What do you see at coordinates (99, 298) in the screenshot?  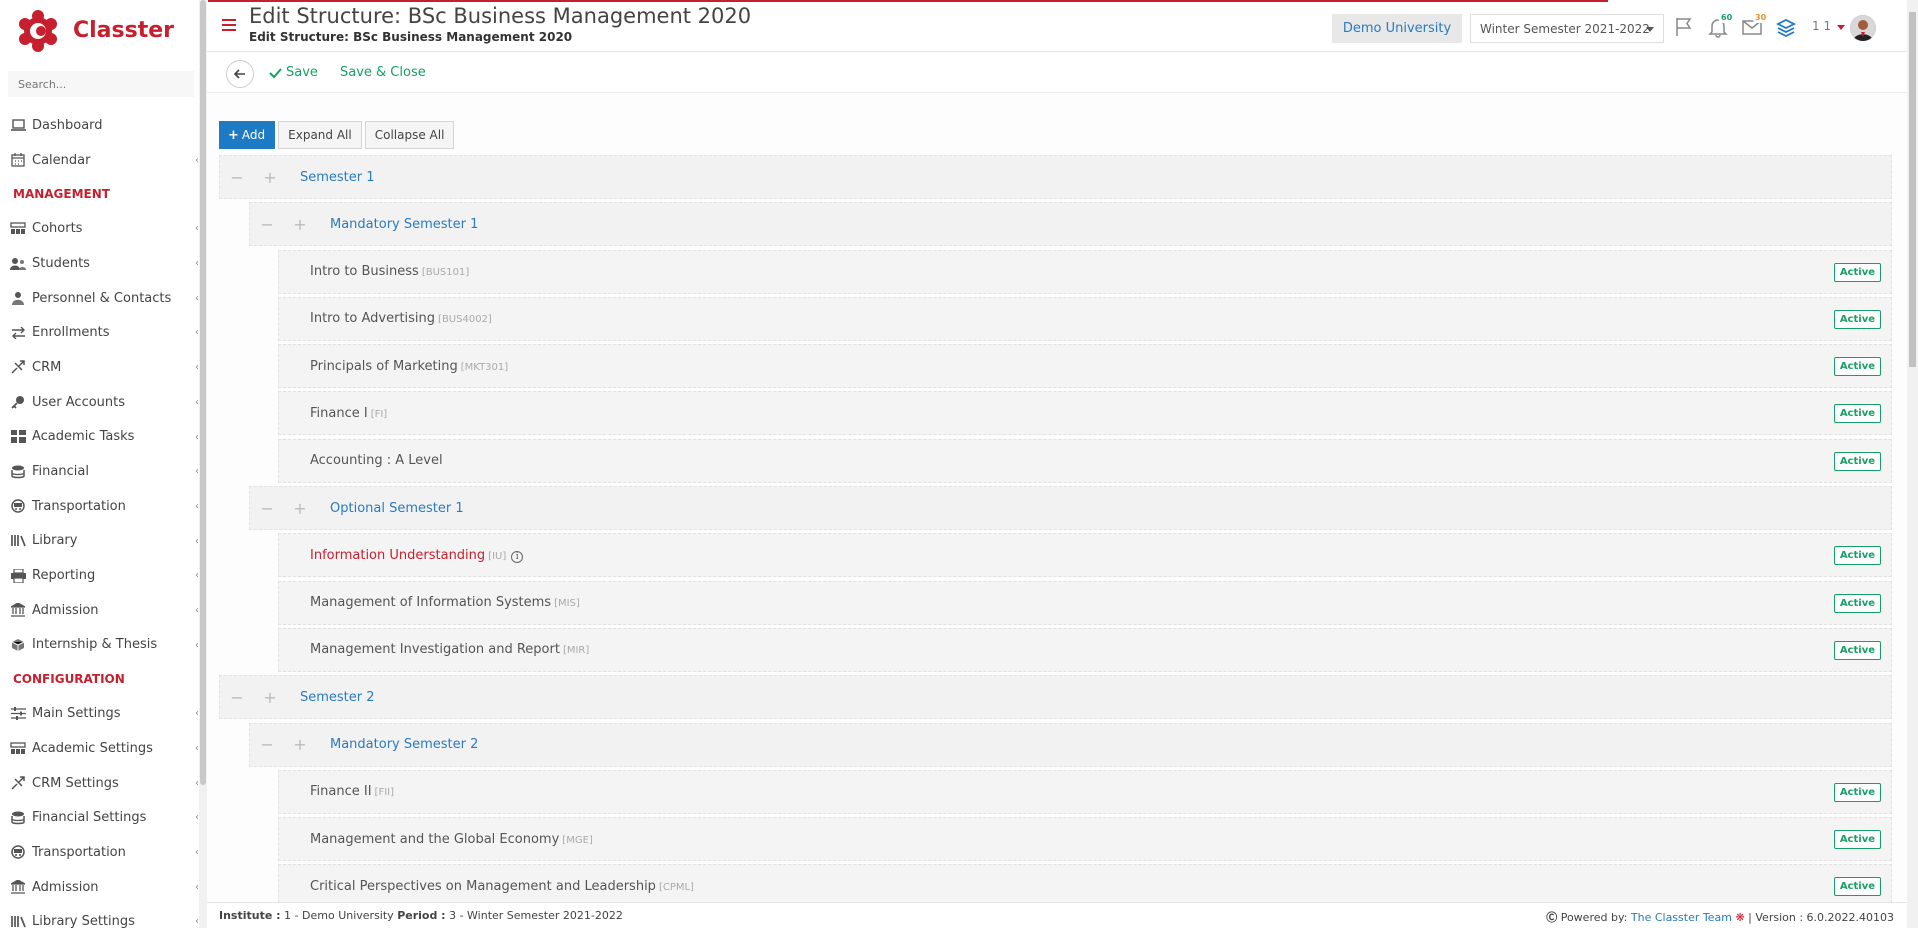 I see `sidebar-item-personnel-contacts: Personnel & Contacts ‹` at bounding box center [99, 298].